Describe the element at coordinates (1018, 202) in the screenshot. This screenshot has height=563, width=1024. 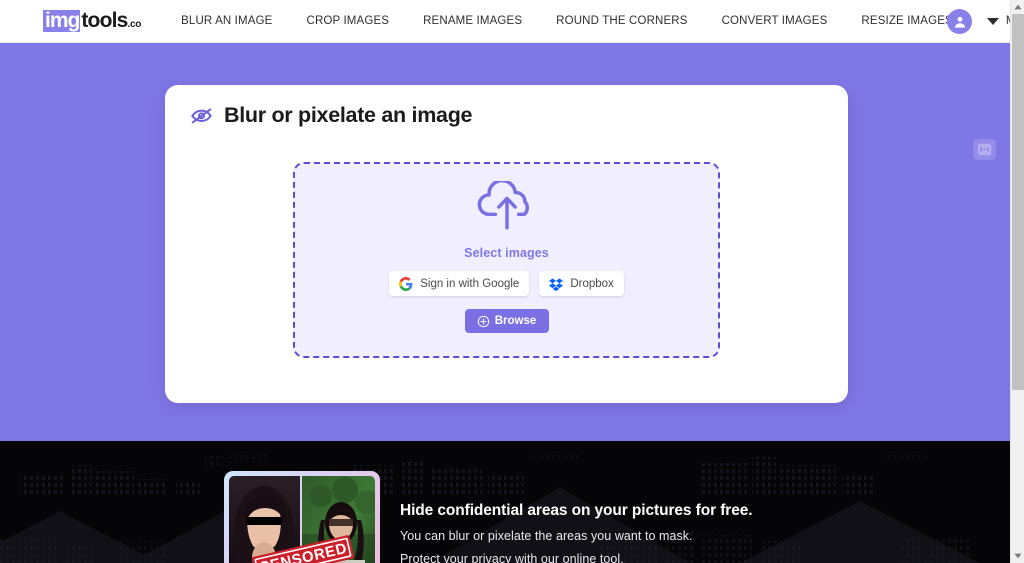
I see `scrollbar-thumb` at that location.